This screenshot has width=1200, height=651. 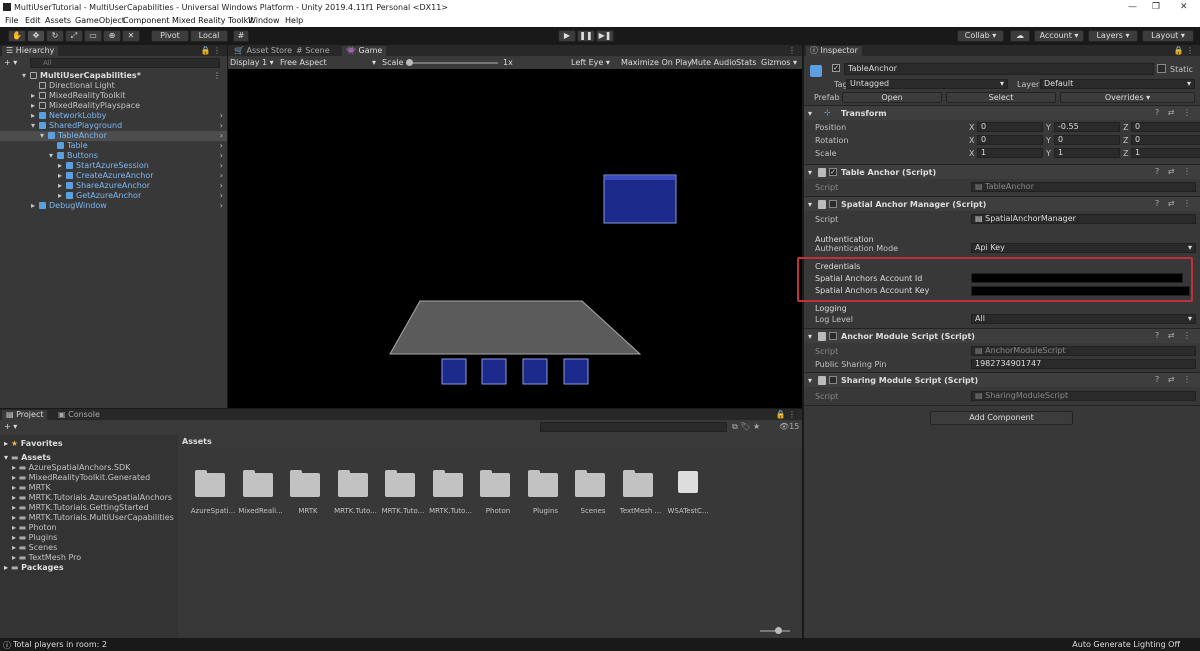 What do you see at coordinates (1020, 36) in the screenshot?
I see `cloud-icon: ☁` at bounding box center [1020, 36].